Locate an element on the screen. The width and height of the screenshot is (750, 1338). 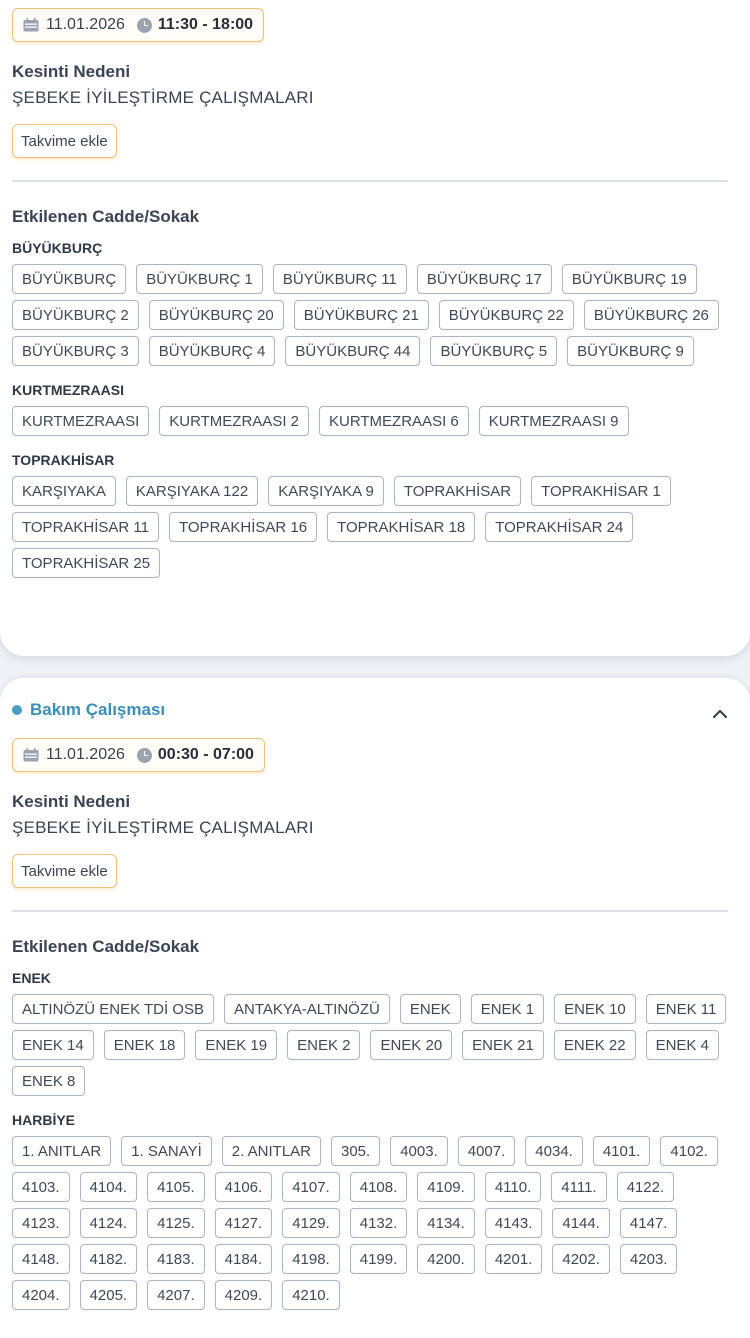
street-tag: 4202. is located at coordinates (581, 1259).